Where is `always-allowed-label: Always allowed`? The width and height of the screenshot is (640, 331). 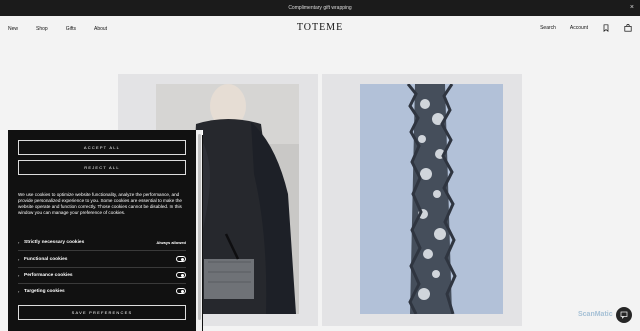
always-allowed-label: Always allowed is located at coordinates (171, 242).